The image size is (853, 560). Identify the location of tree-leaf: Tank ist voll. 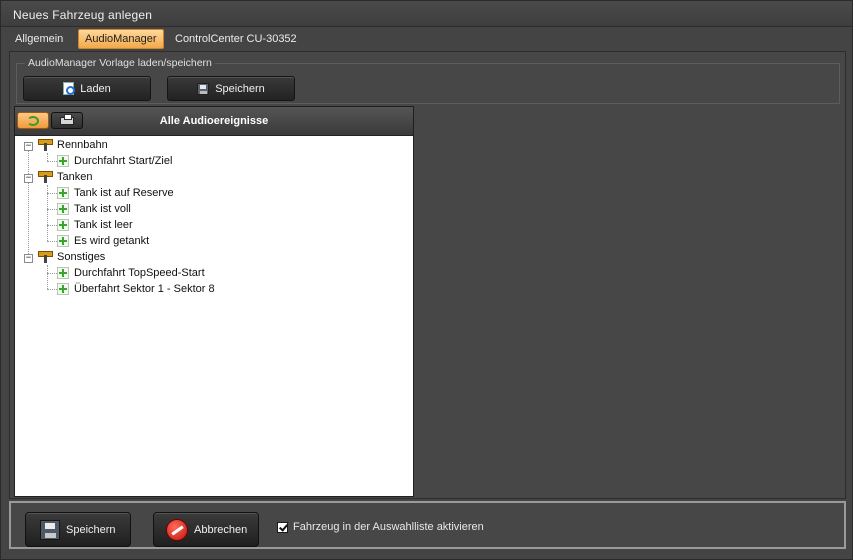
(94, 209).